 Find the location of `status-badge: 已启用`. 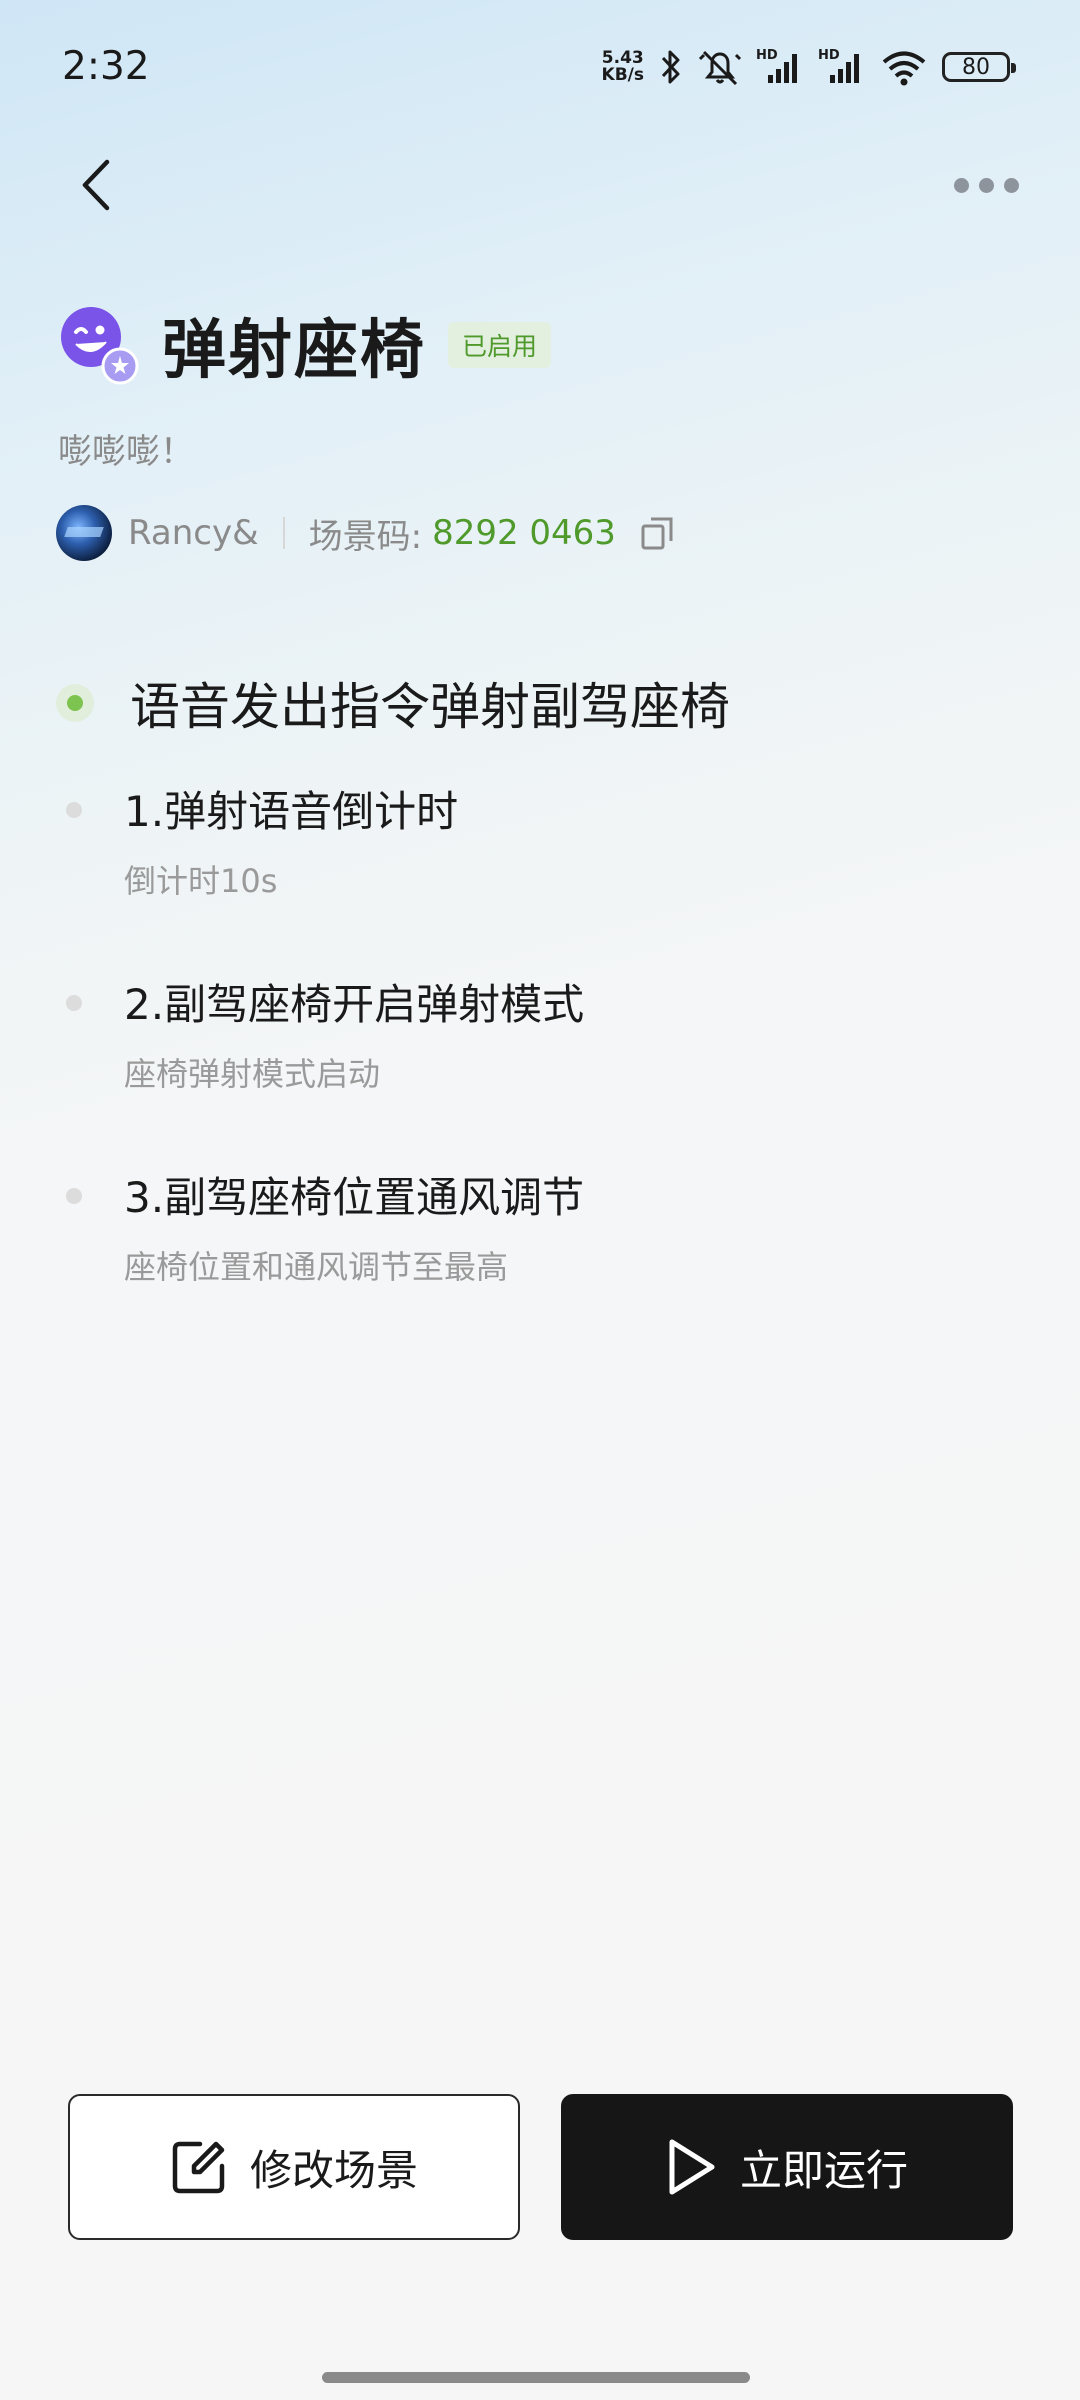

status-badge: 已启用 is located at coordinates (500, 345).